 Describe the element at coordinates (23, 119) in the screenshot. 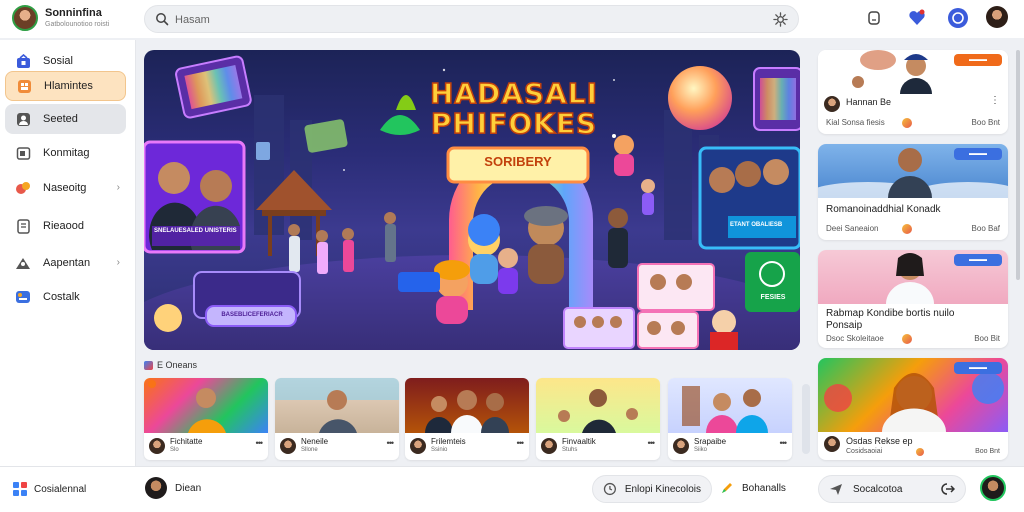

I see `person-icon` at that location.